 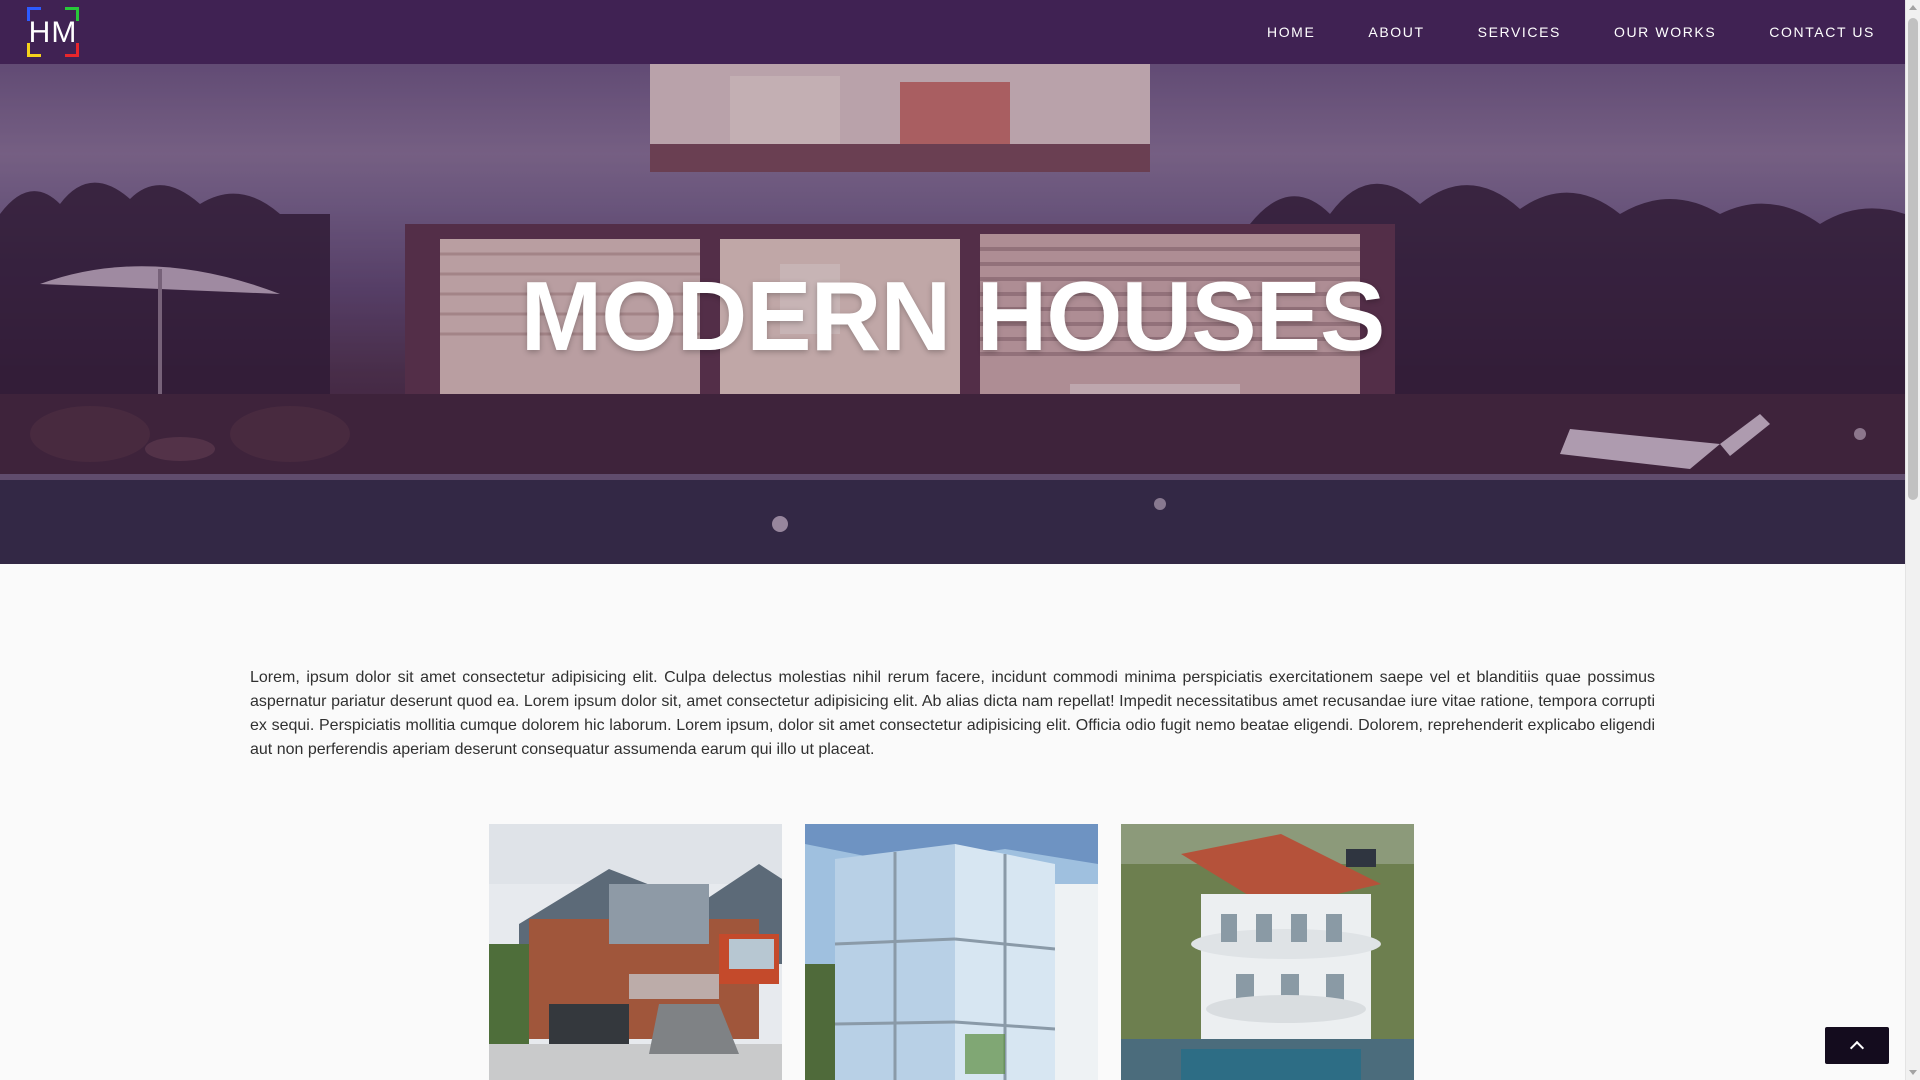 What do you see at coordinates (1912, 540) in the screenshot?
I see `vertical-scrollbar` at bounding box center [1912, 540].